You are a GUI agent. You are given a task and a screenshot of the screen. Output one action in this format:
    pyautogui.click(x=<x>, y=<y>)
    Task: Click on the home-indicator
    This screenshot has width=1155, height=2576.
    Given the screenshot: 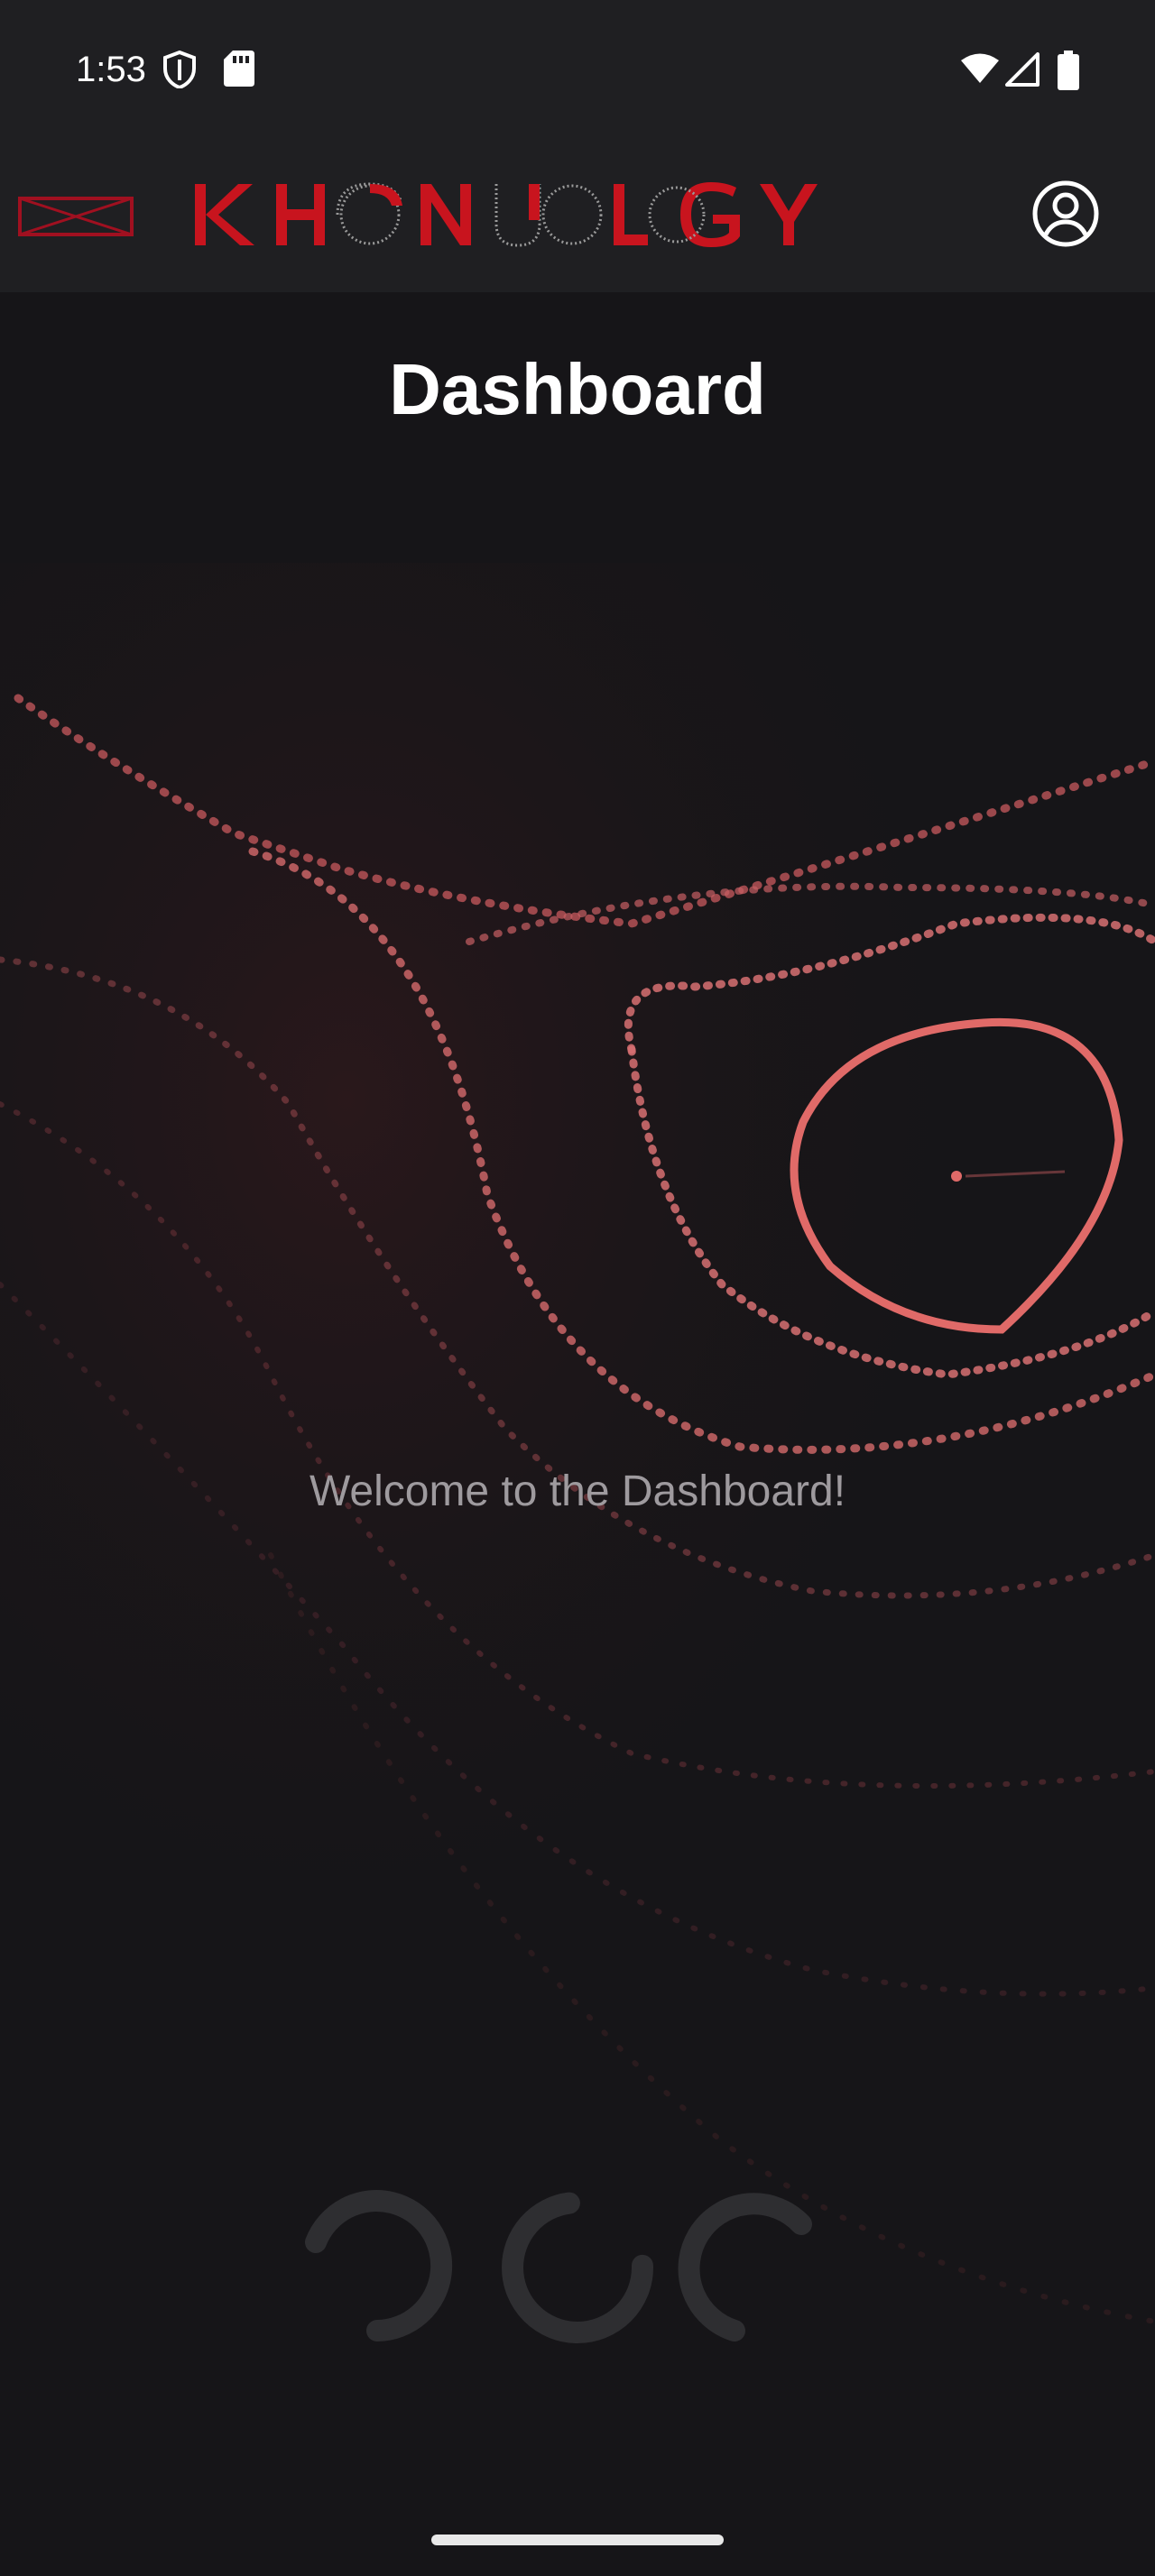 What is the action you would take?
    pyautogui.click(x=577, y=2540)
    